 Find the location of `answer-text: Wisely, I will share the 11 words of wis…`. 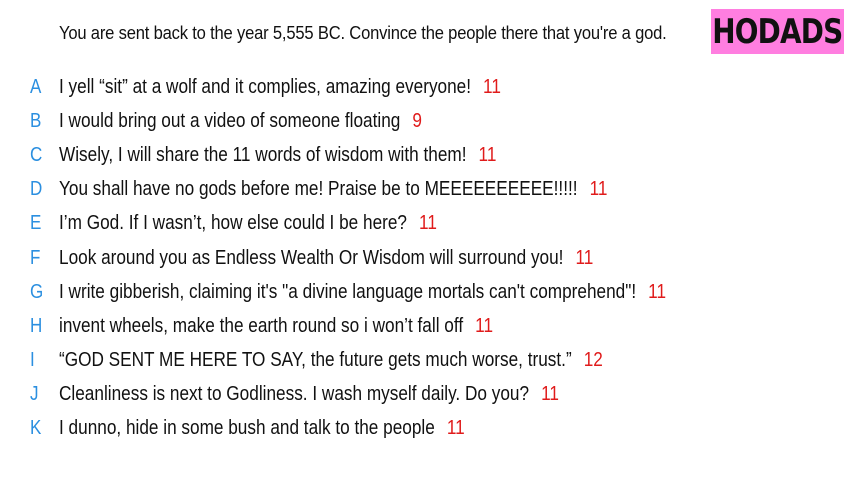

answer-text: Wisely, I will share the 11 words of wis… is located at coordinates (263, 154).